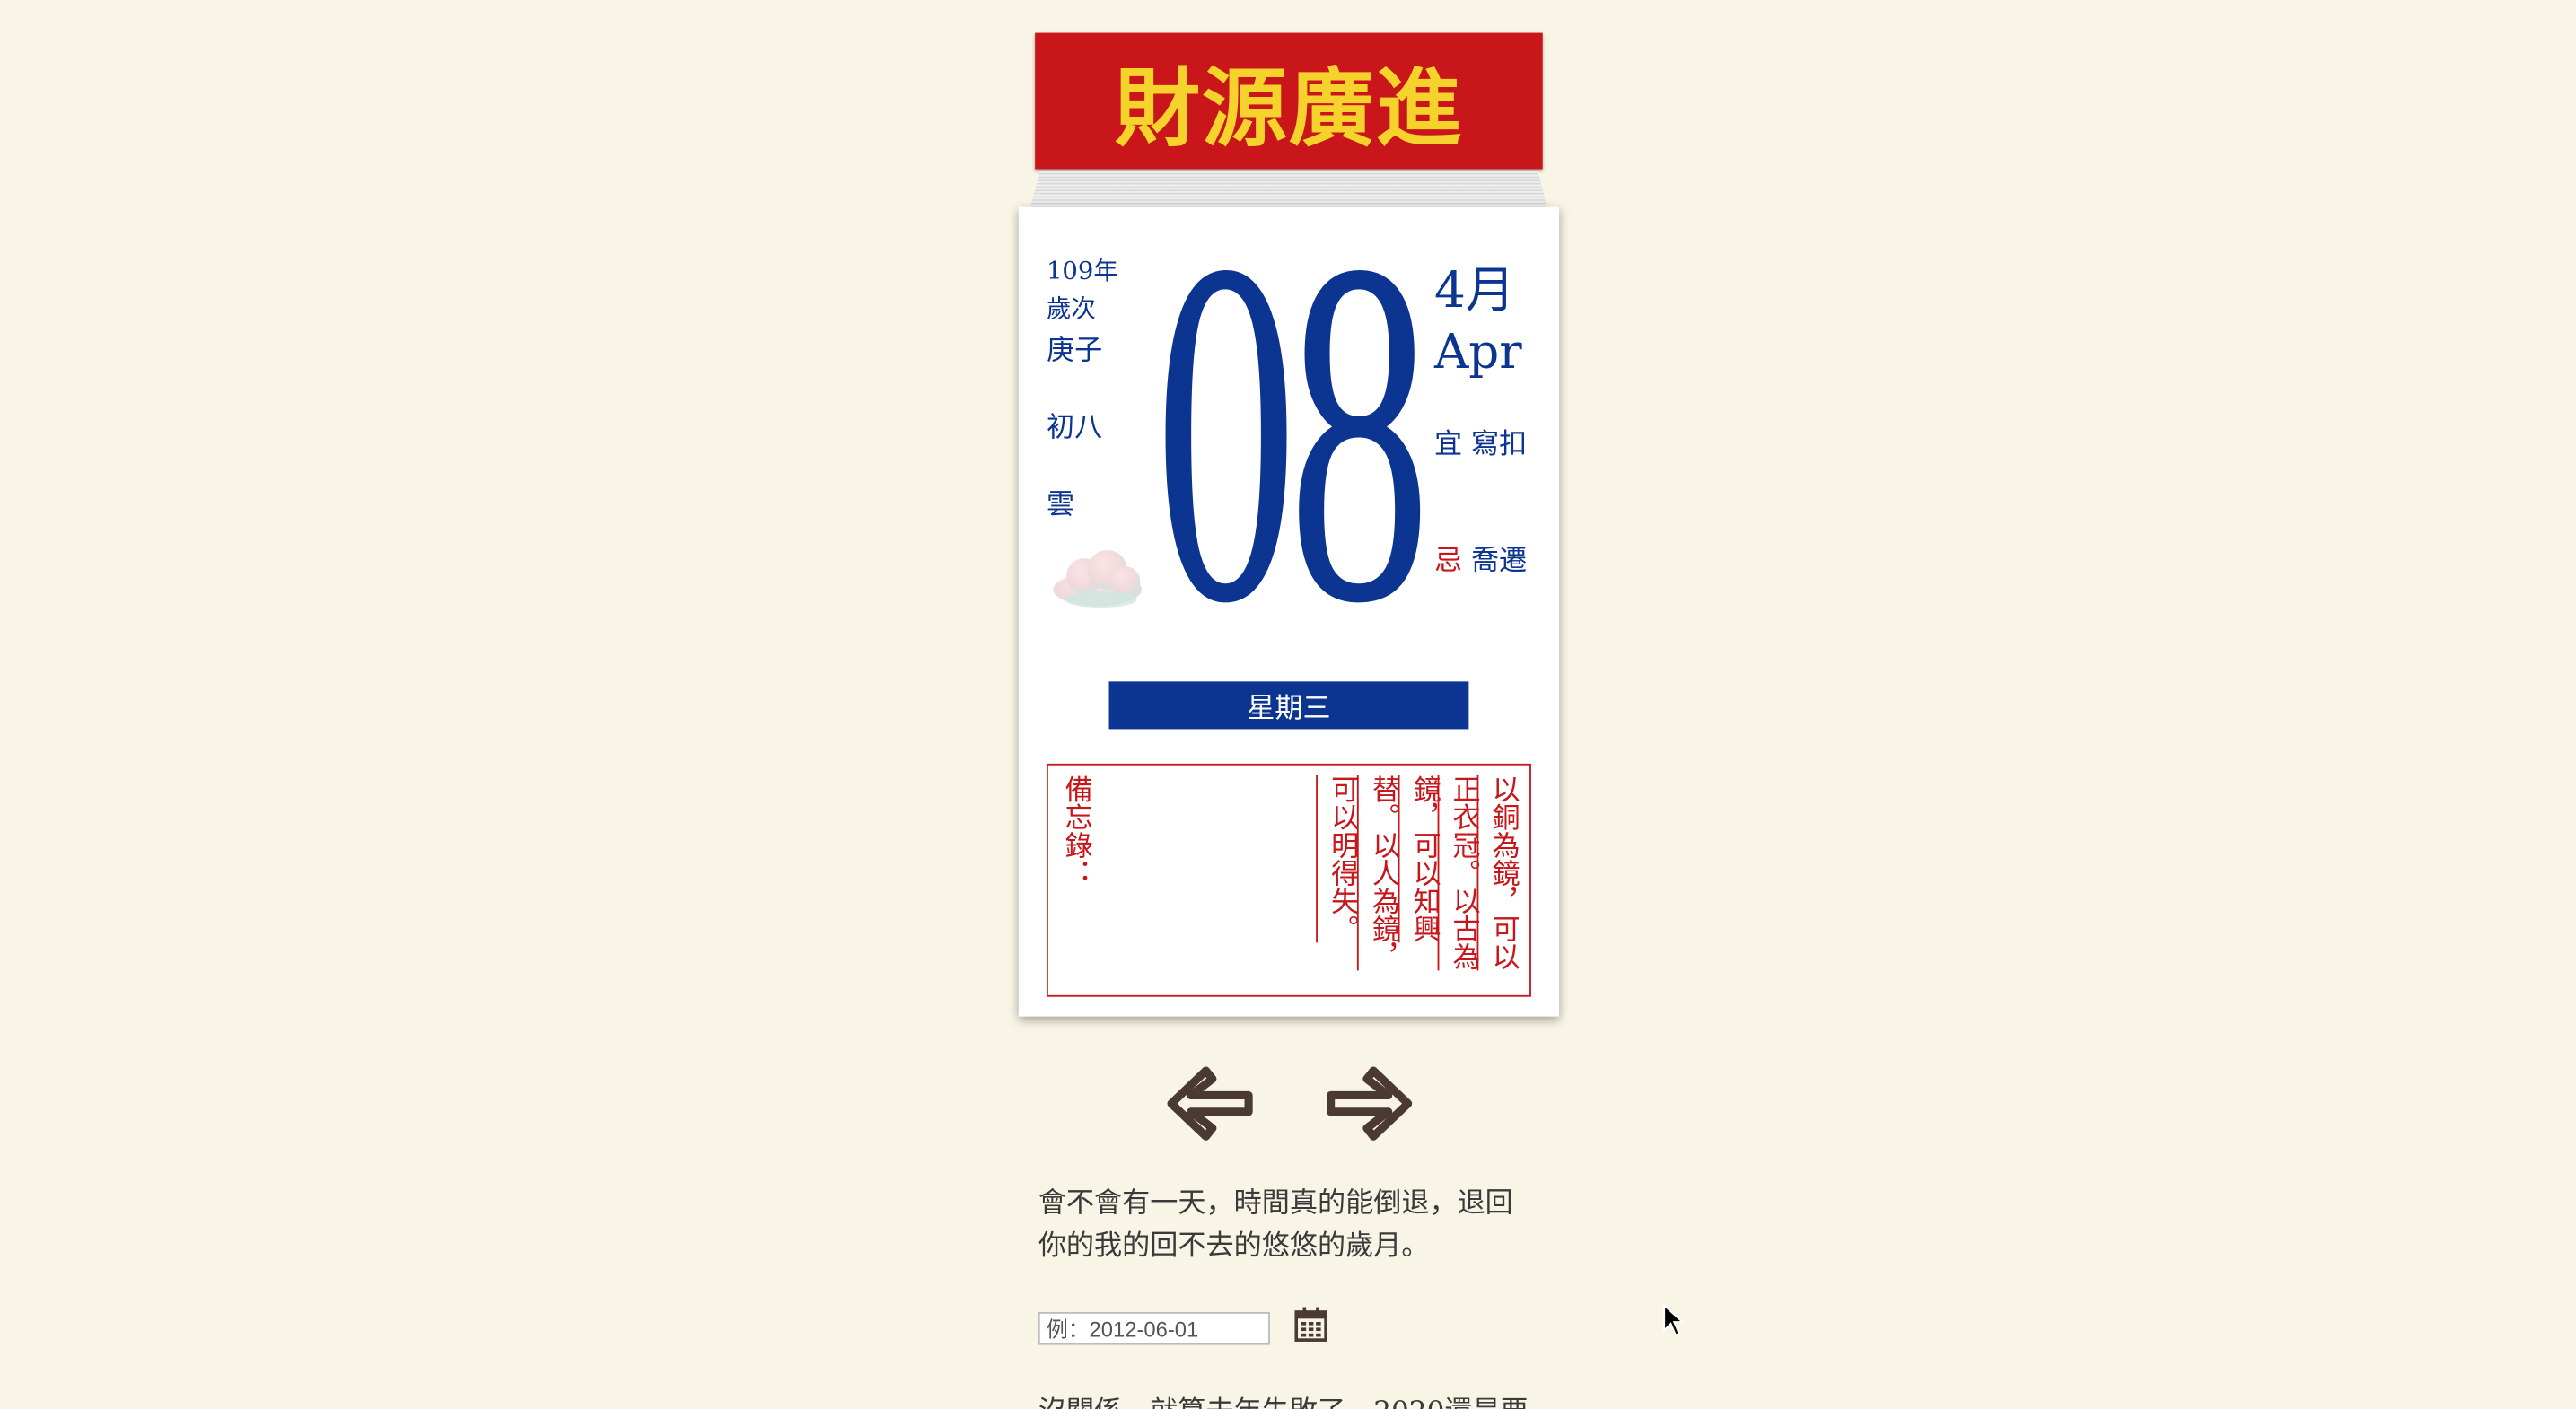  What do you see at coordinates (1060, 506) in the screenshot?
I see `weather-text: 雲` at bounding box center [1060, 506].